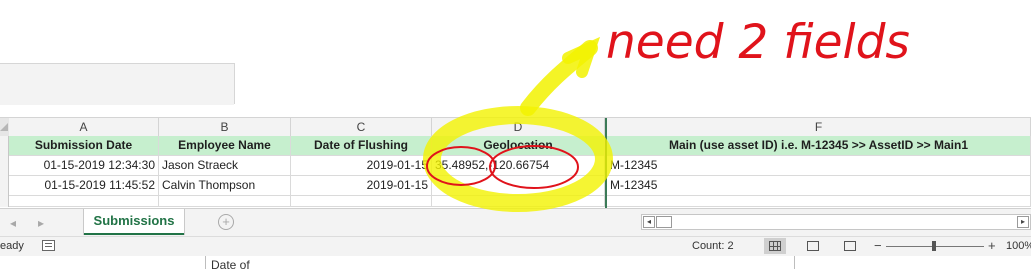  Describe the element at coordinates (462, 165) in the screenshot. I see `geolocation-latitude: 35.48952,` at that location.